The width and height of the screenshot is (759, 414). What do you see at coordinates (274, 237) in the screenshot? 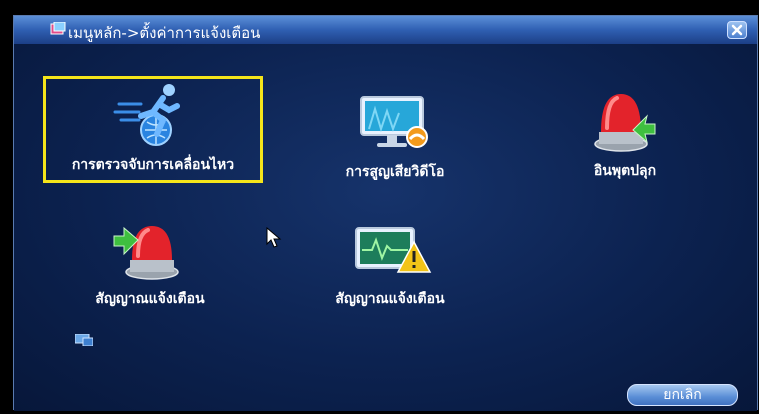
I see `mouse-cursor-icon` at bounding box center [274, 237].